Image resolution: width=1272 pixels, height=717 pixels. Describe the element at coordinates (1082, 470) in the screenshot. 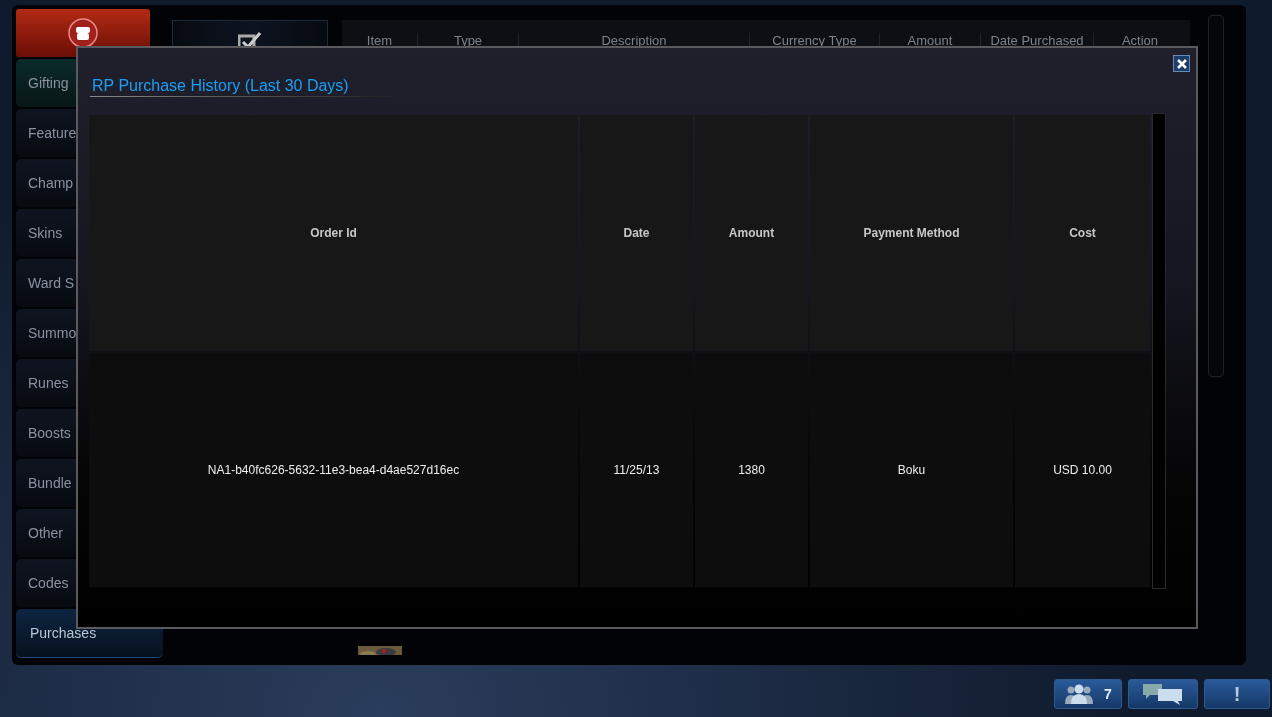

I see `table-cell: USD 10.00` at that location.